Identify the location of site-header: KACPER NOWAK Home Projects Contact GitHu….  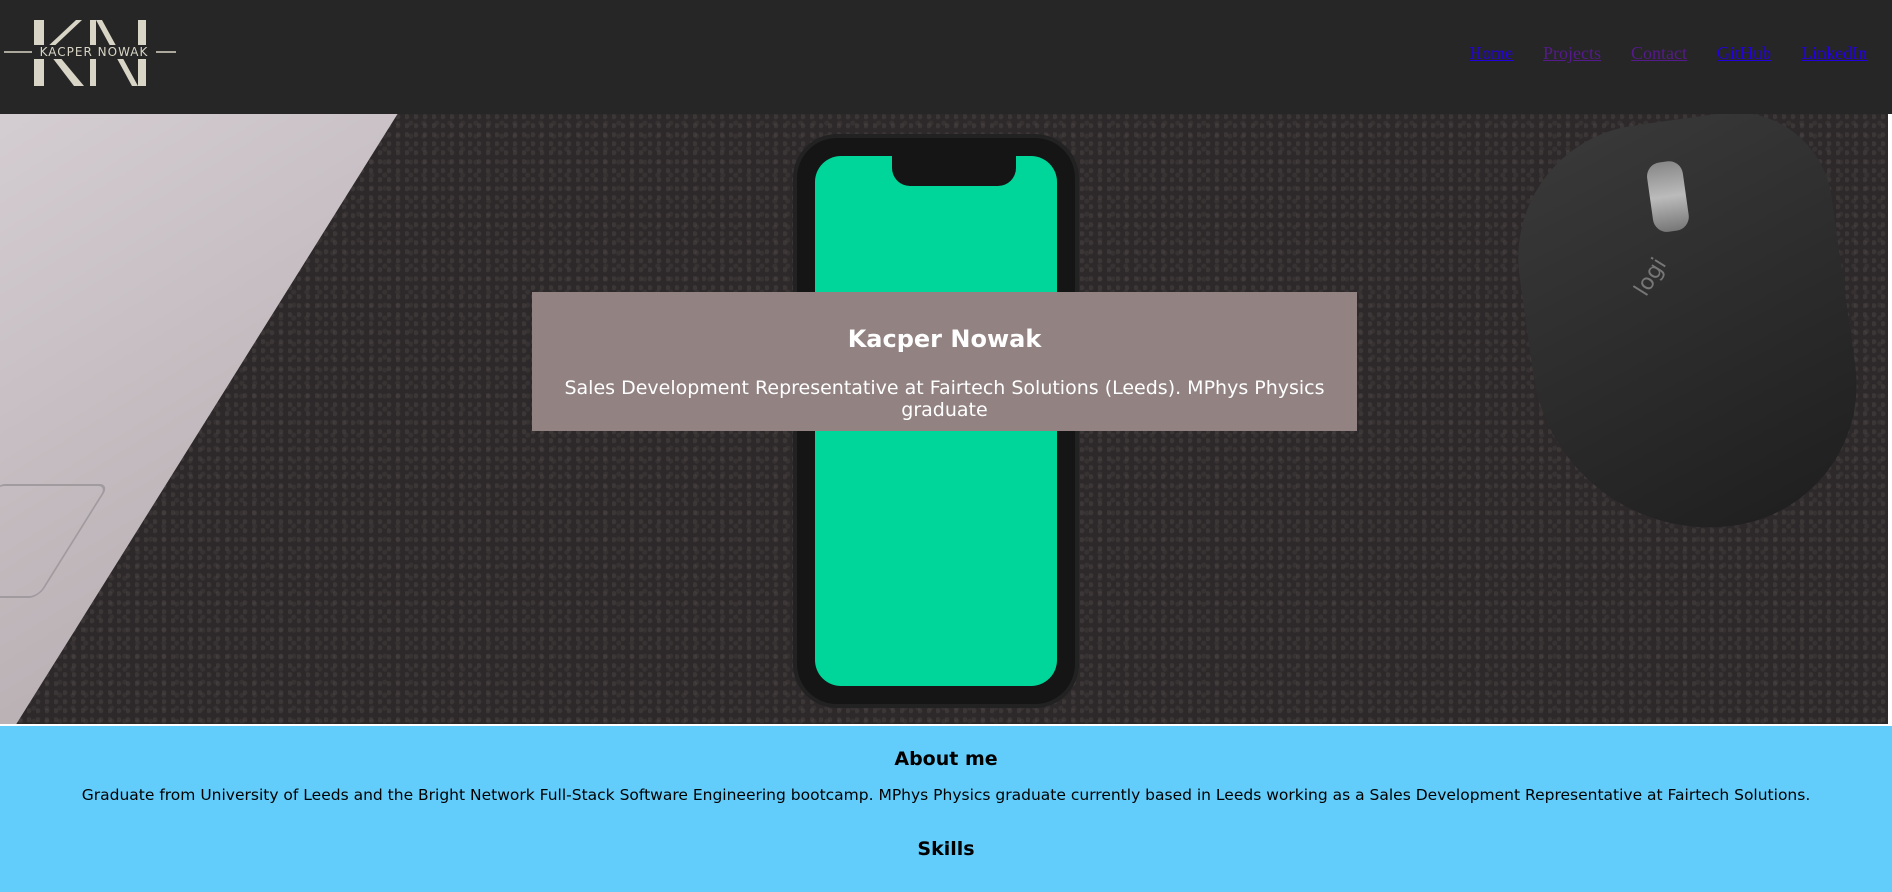
(946, 57).